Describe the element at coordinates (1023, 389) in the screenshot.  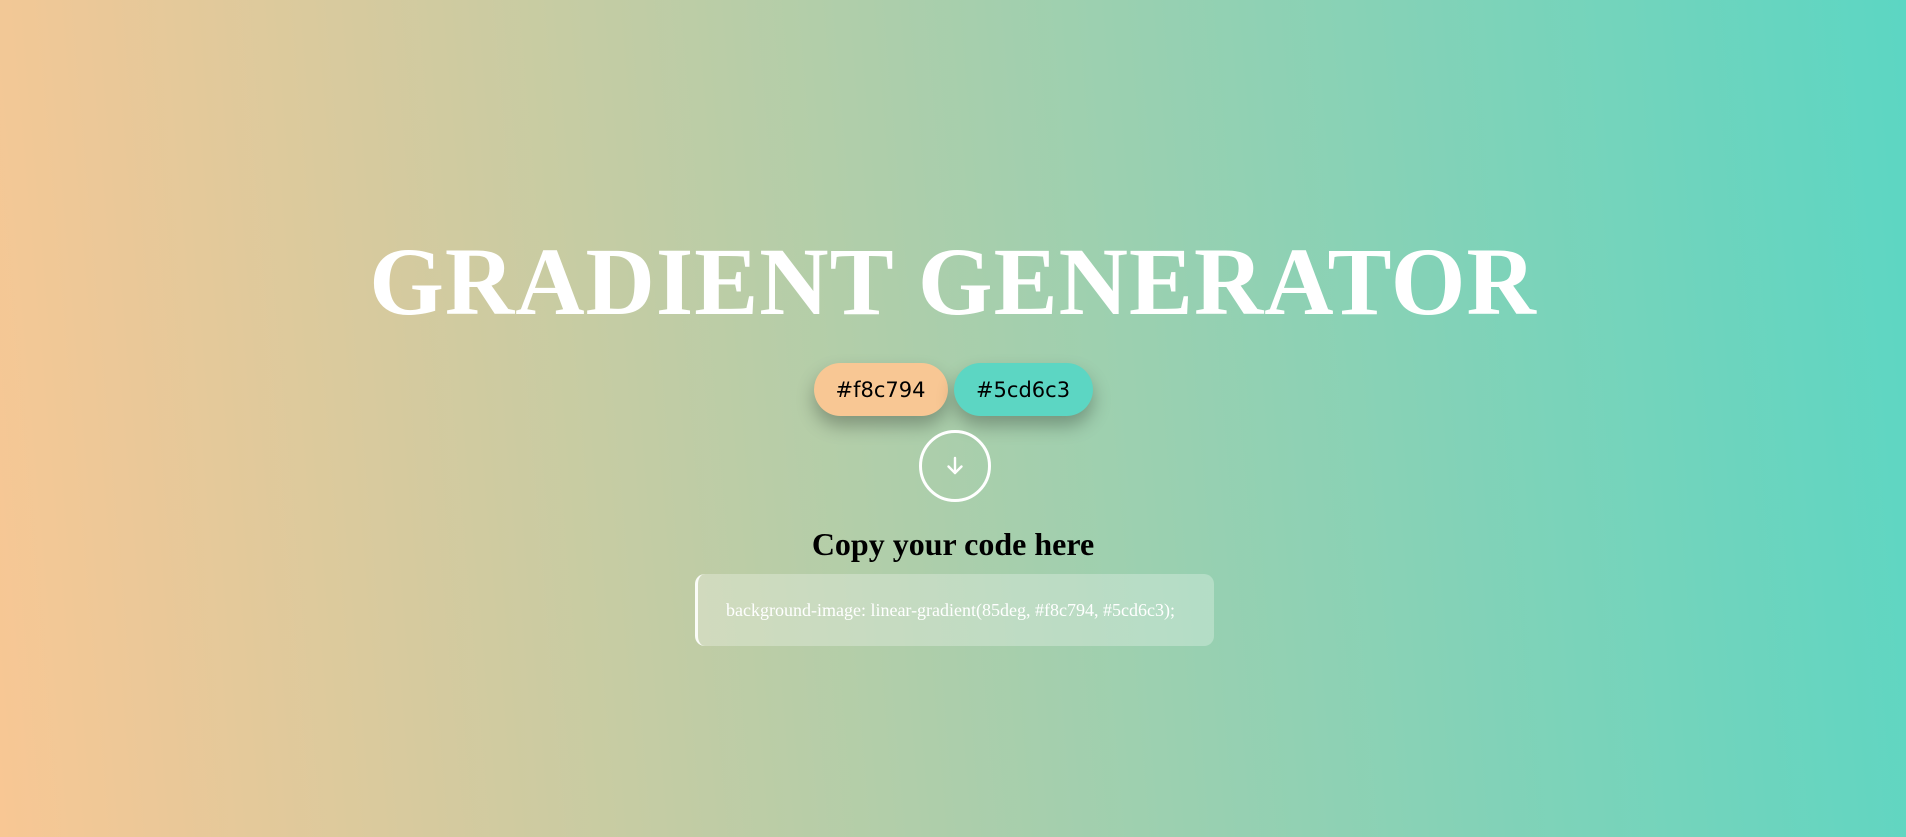
I see `color-2-button: #5cd6c3` at that location.